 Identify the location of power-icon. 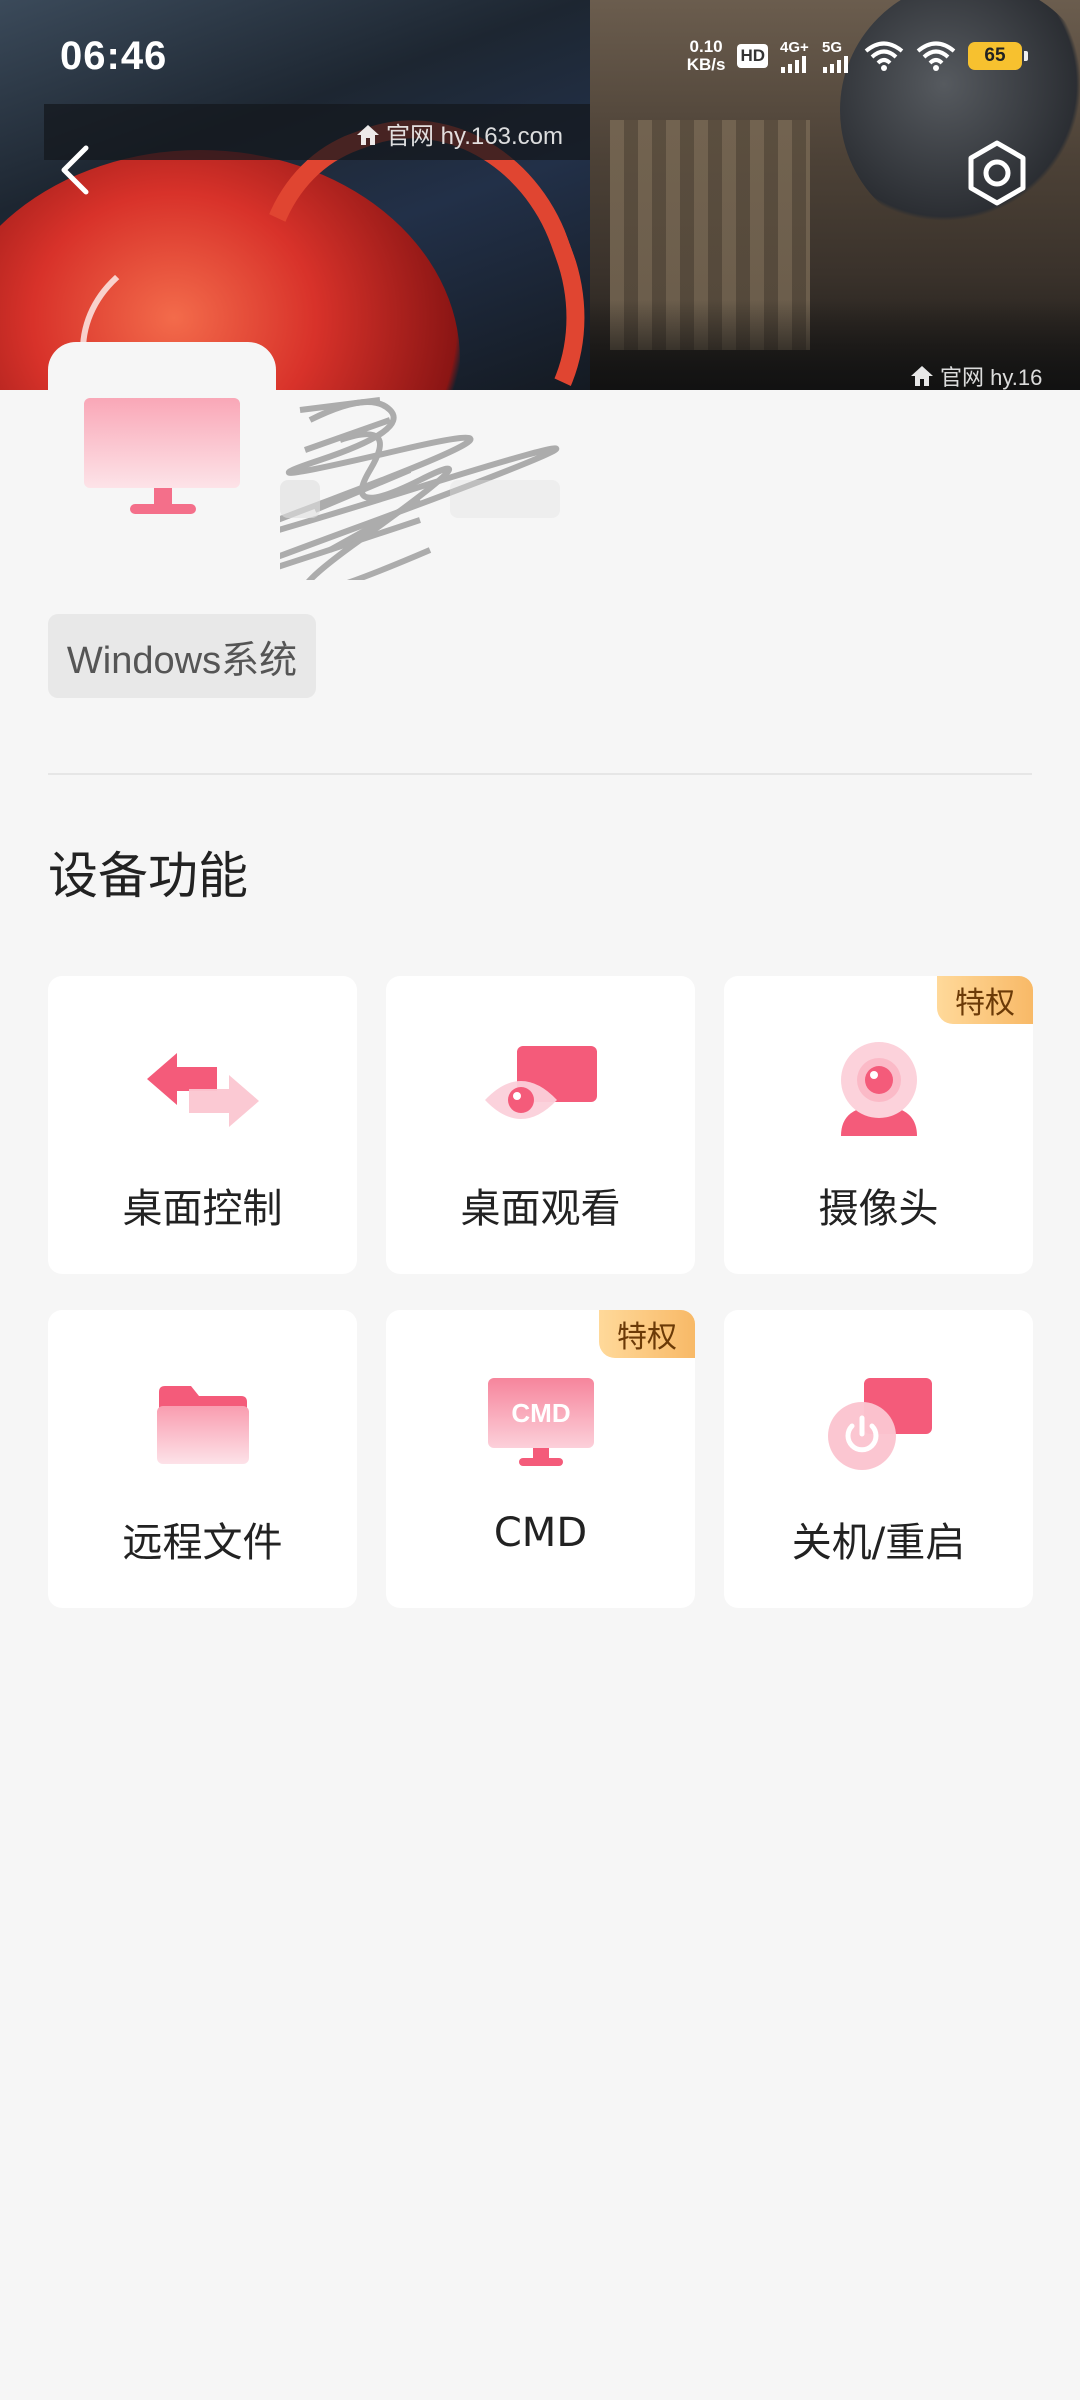
(879, 1424).